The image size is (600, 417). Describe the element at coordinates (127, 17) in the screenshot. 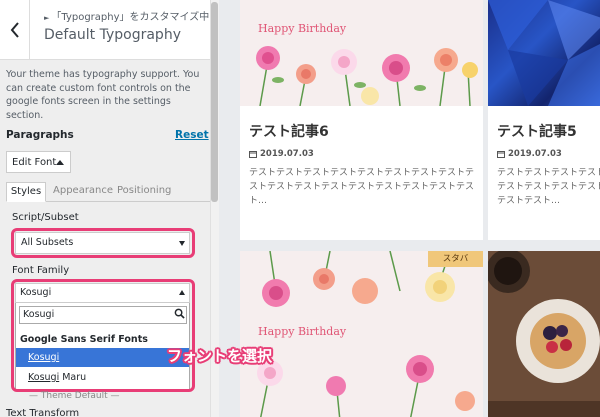

I see `breadcrumb: ► 「Typography」をカスタマイズ中` at that location.